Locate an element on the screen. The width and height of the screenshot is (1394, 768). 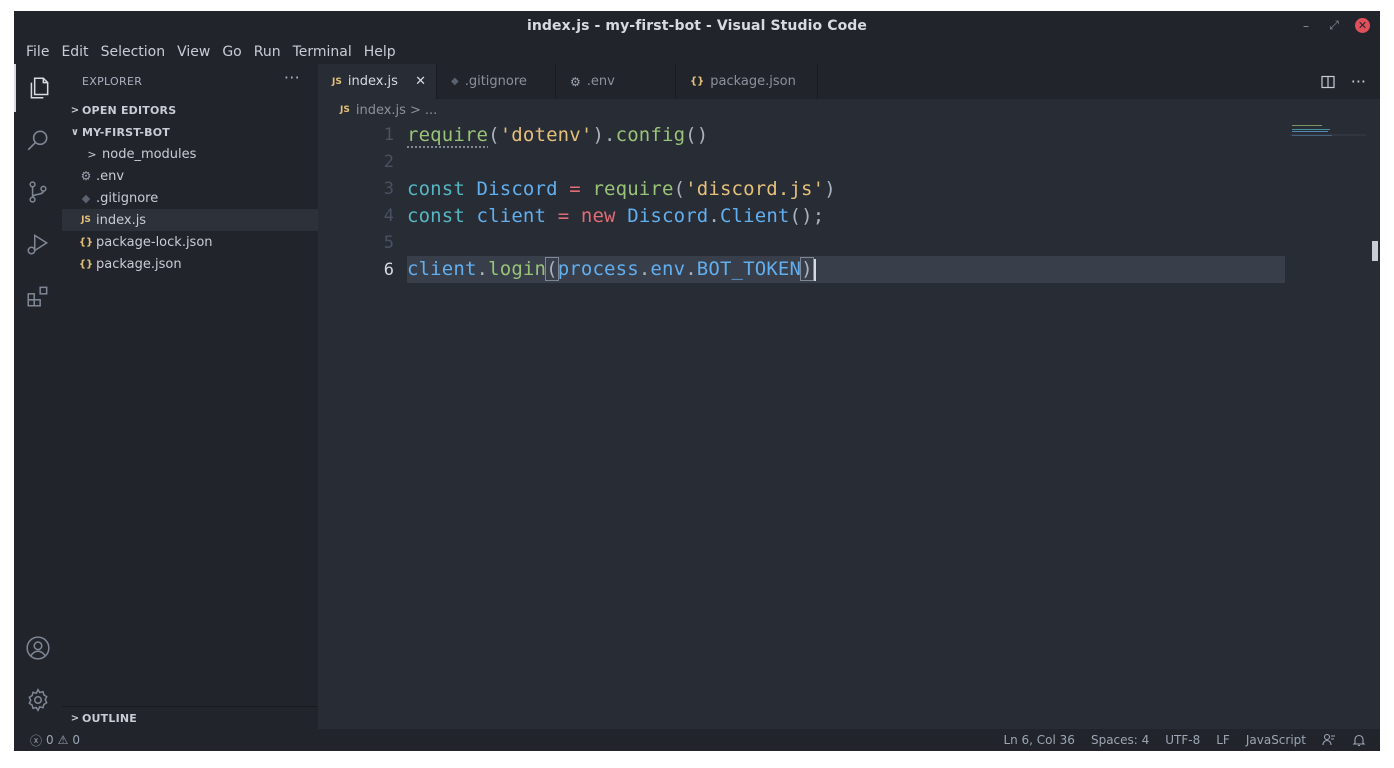
menu-selection: Selection is located at coordinates (133, 52).